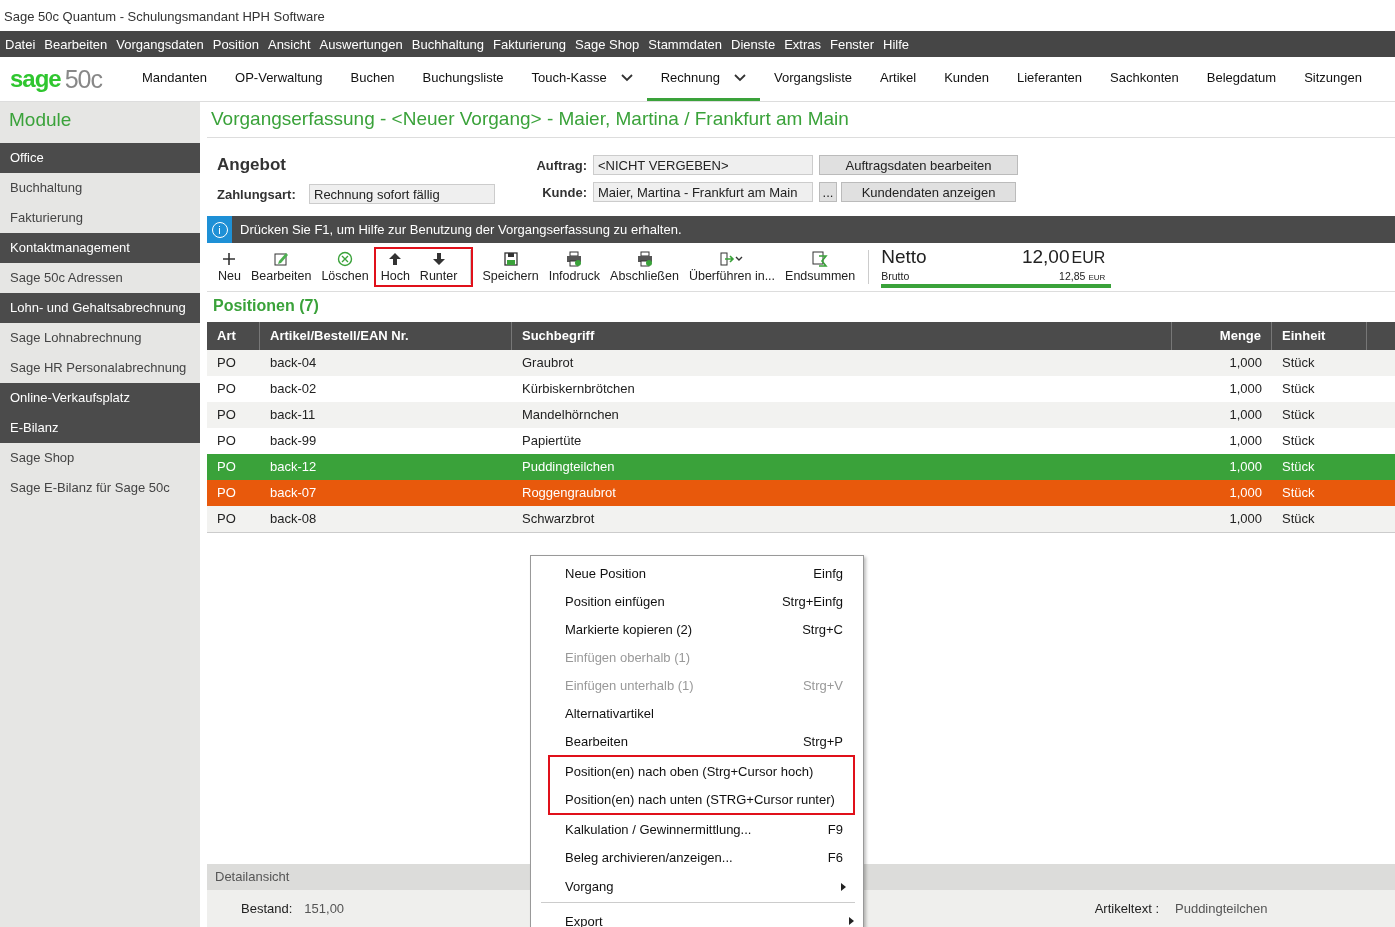  What do you see at coordinates (76, 44) in the screenshot?
I see `menu-item: Bearbeiten` at bounding box center [76, 44].